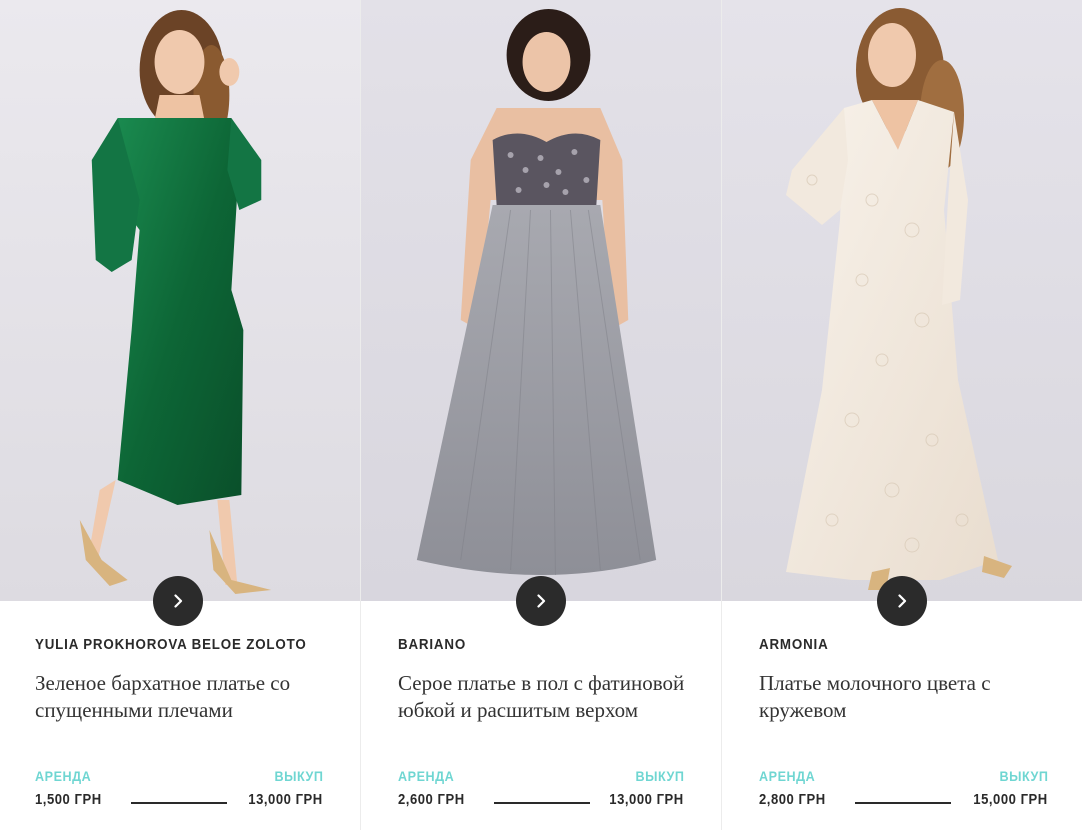 The image size is (1082, 830). I want to click on rent-price: 1,500 ГРН, so click(68, 800).